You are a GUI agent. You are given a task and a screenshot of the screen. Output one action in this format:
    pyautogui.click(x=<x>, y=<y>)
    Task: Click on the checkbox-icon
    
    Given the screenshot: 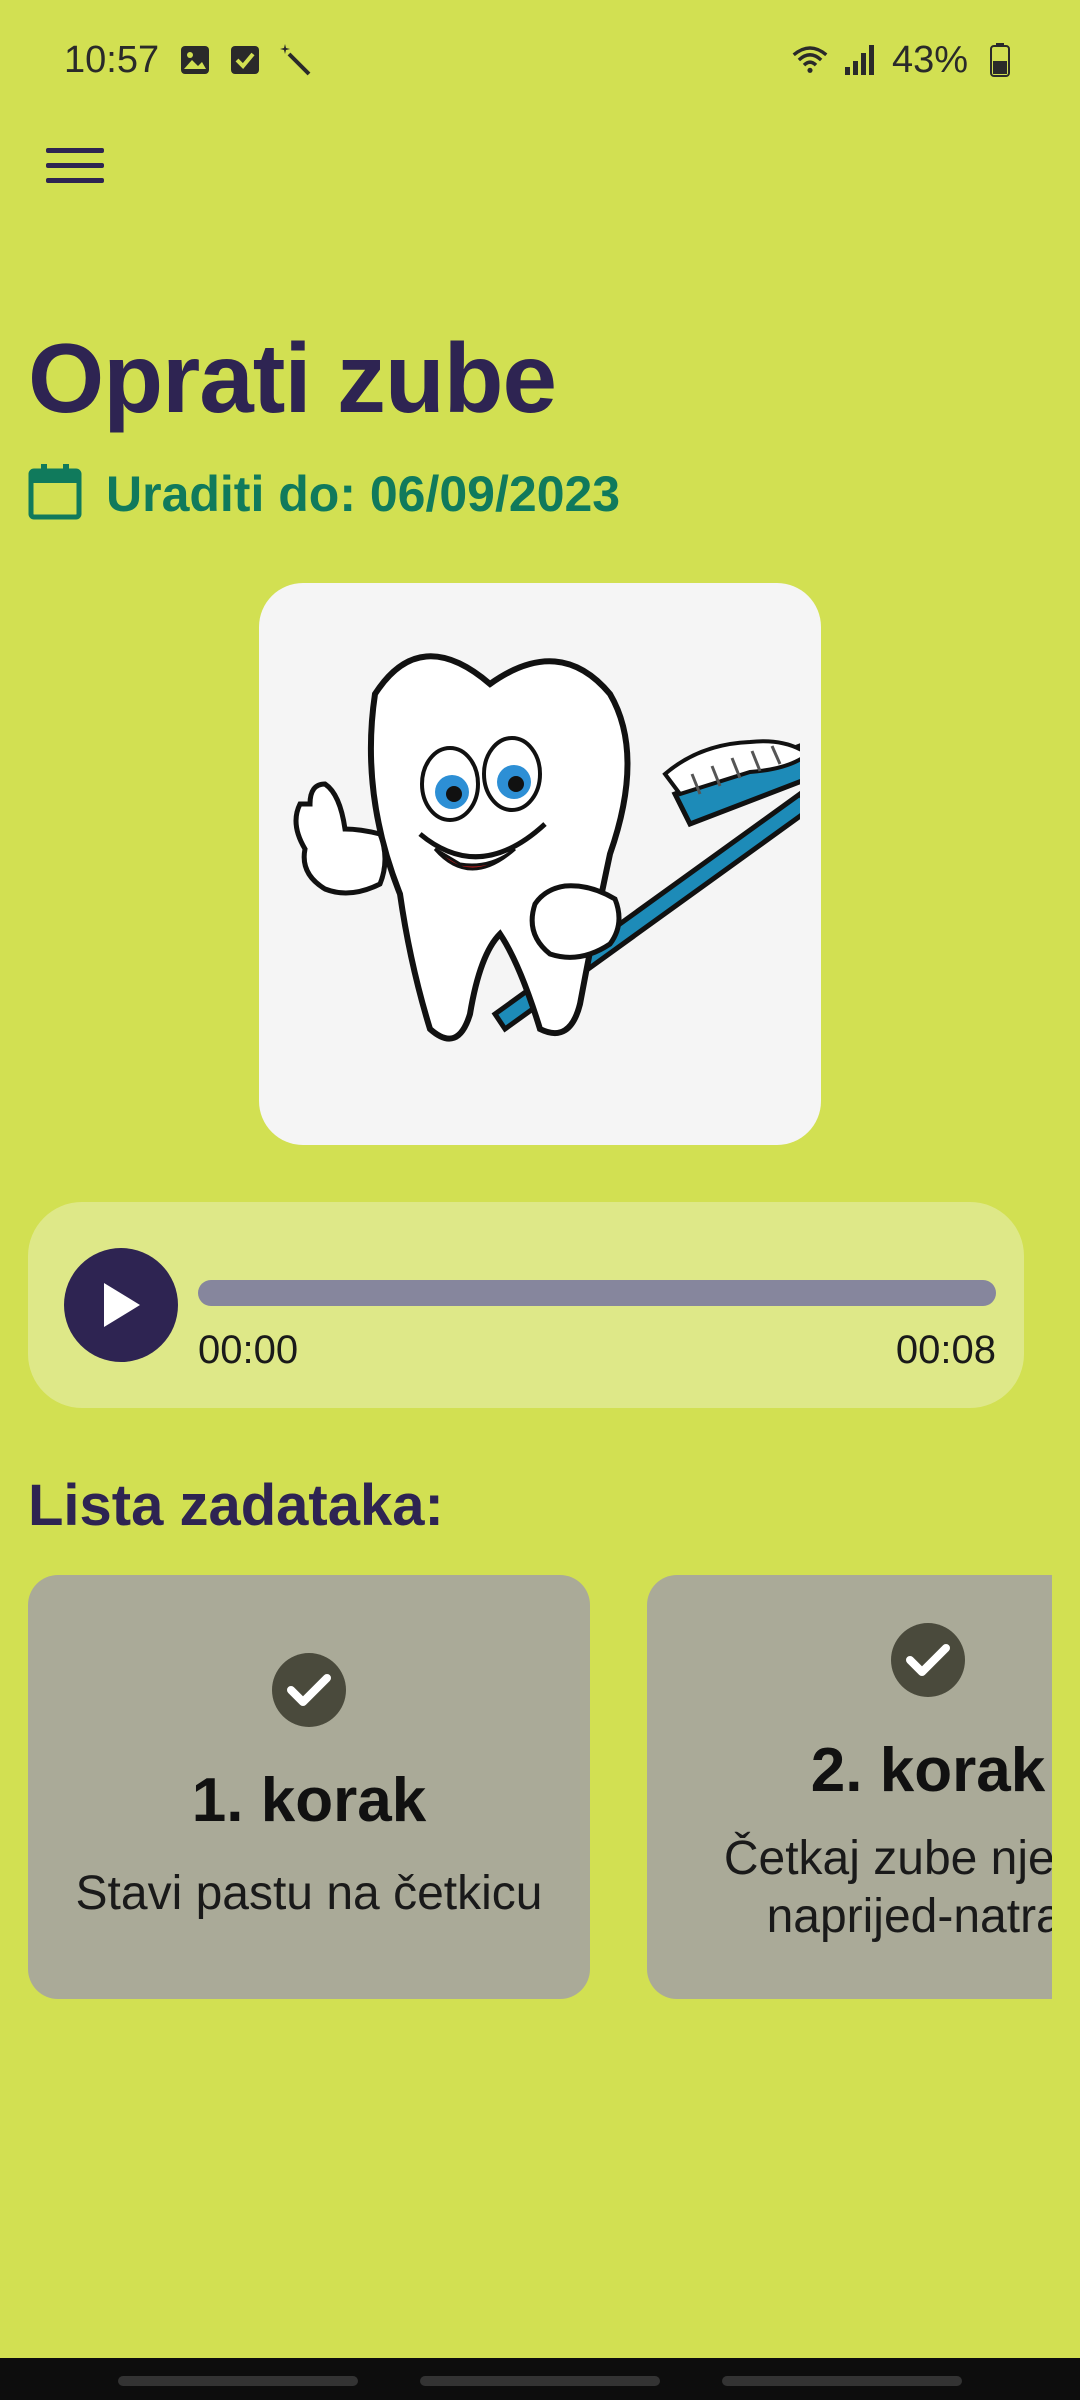 What is the action you would take?
    pyautogui.click(x=245, y=60)
    